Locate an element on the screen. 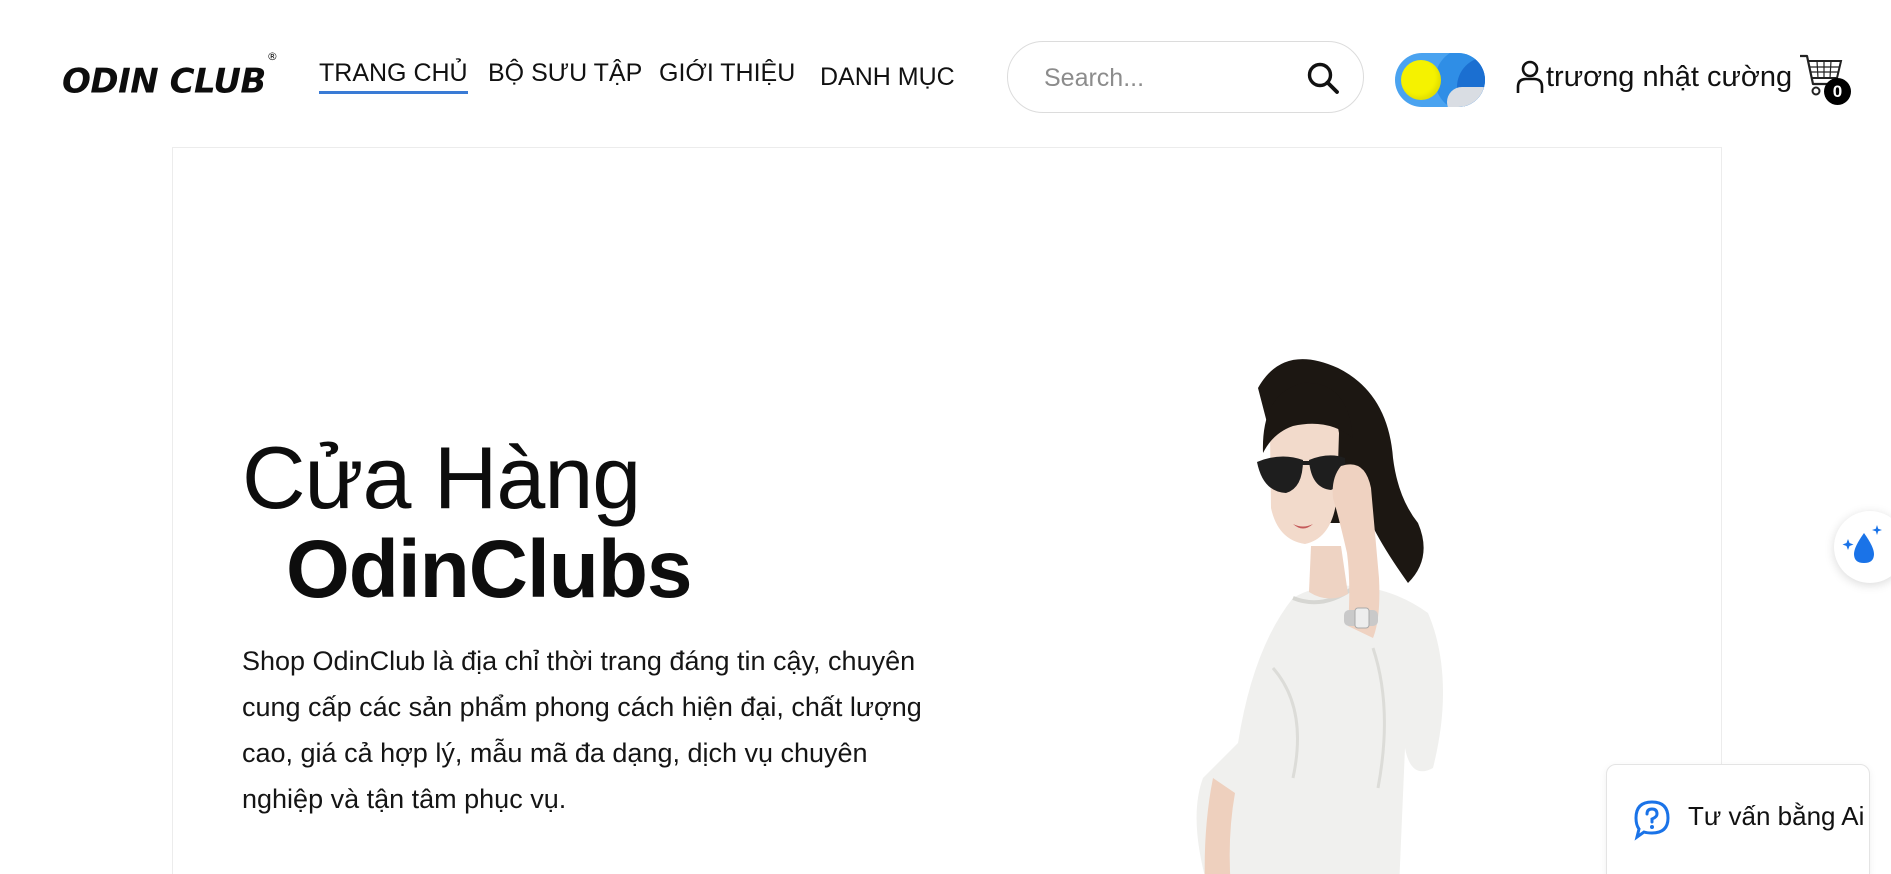 This screenshot has height=874, width=1891. ai-assistant-fab is located at coordinates (1862, 547).